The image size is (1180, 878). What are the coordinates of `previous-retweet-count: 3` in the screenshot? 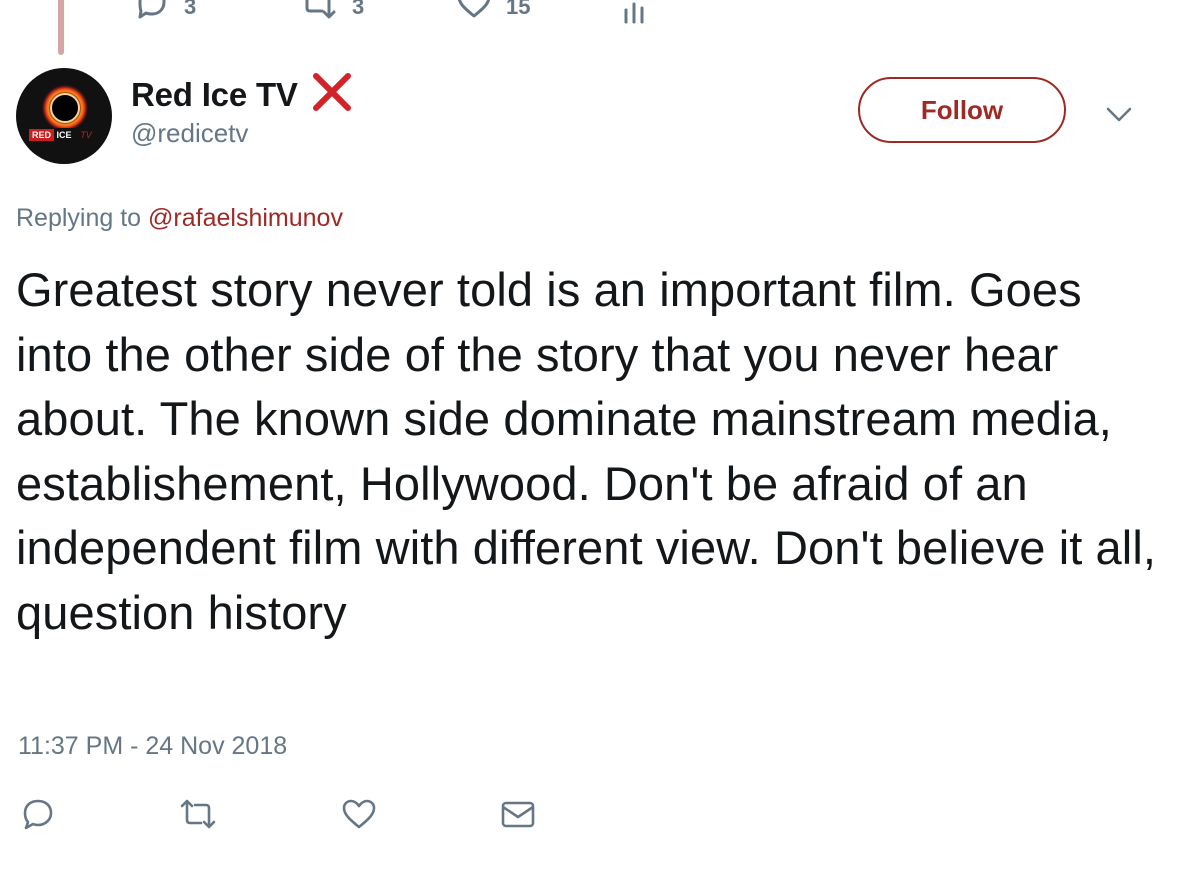 It's located at (358, 9).